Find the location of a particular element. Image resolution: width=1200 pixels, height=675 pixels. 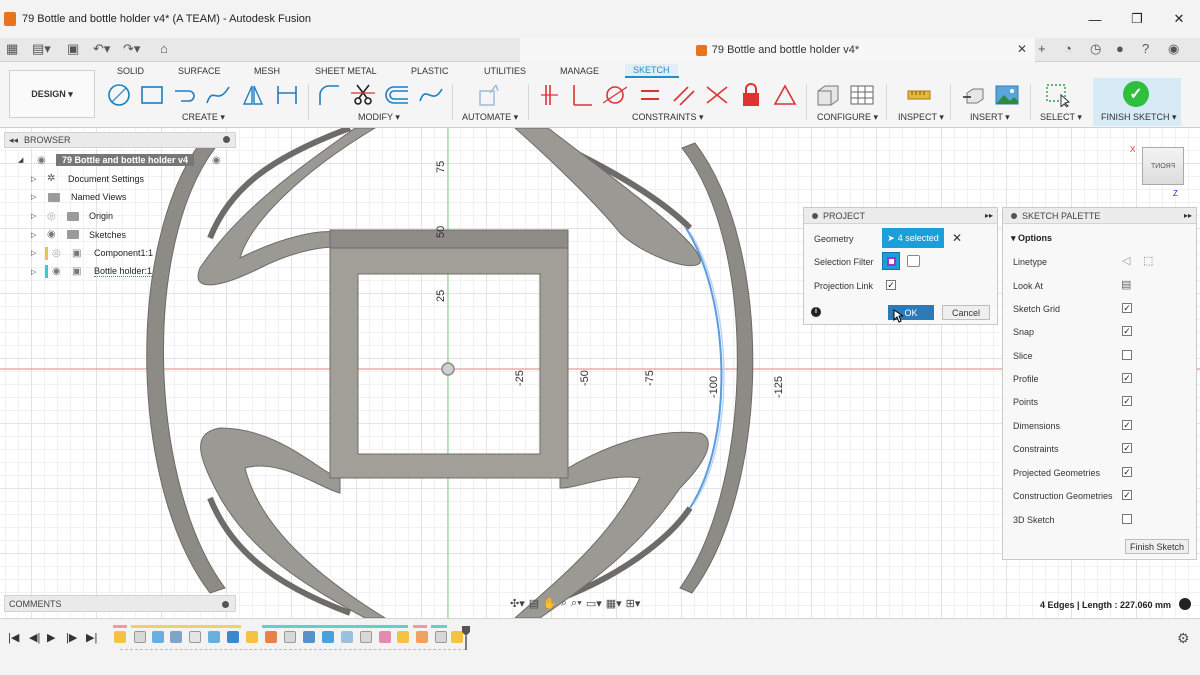

workspace-switcher: DESIGN ▾ is located at coordinates (52, 94).